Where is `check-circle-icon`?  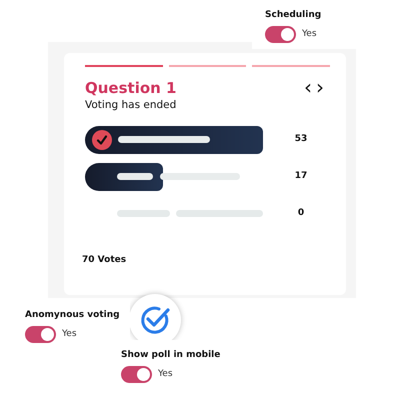 check-circle-icon is located at coordinates (155, 320).